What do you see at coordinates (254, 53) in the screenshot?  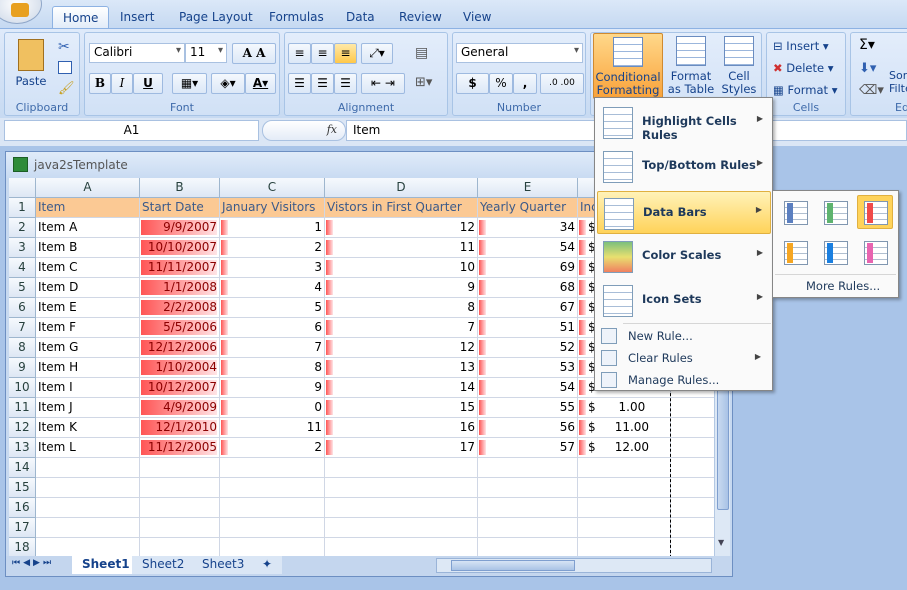 I see `grow-shrink-font-button: A A` at bounding box center [254, 53].